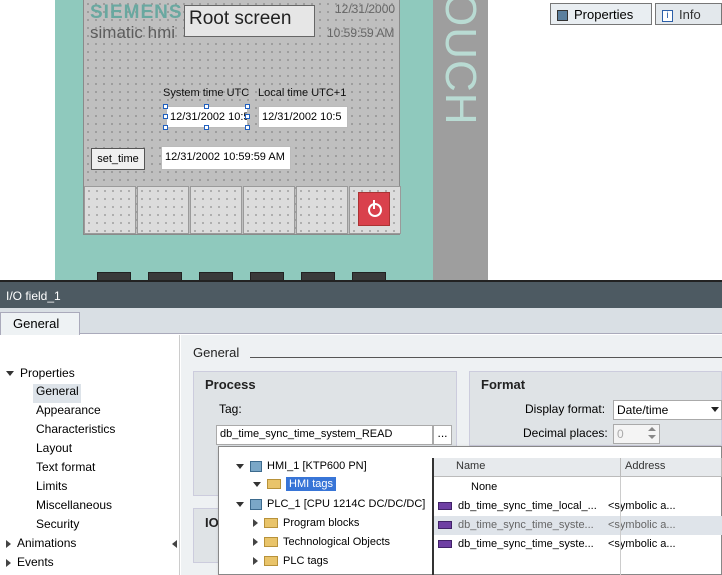  What do you see at coordinates (51, 488) in the screenshot?
I see `nav-item-limits: Limits` at bounding box center [51, 488].